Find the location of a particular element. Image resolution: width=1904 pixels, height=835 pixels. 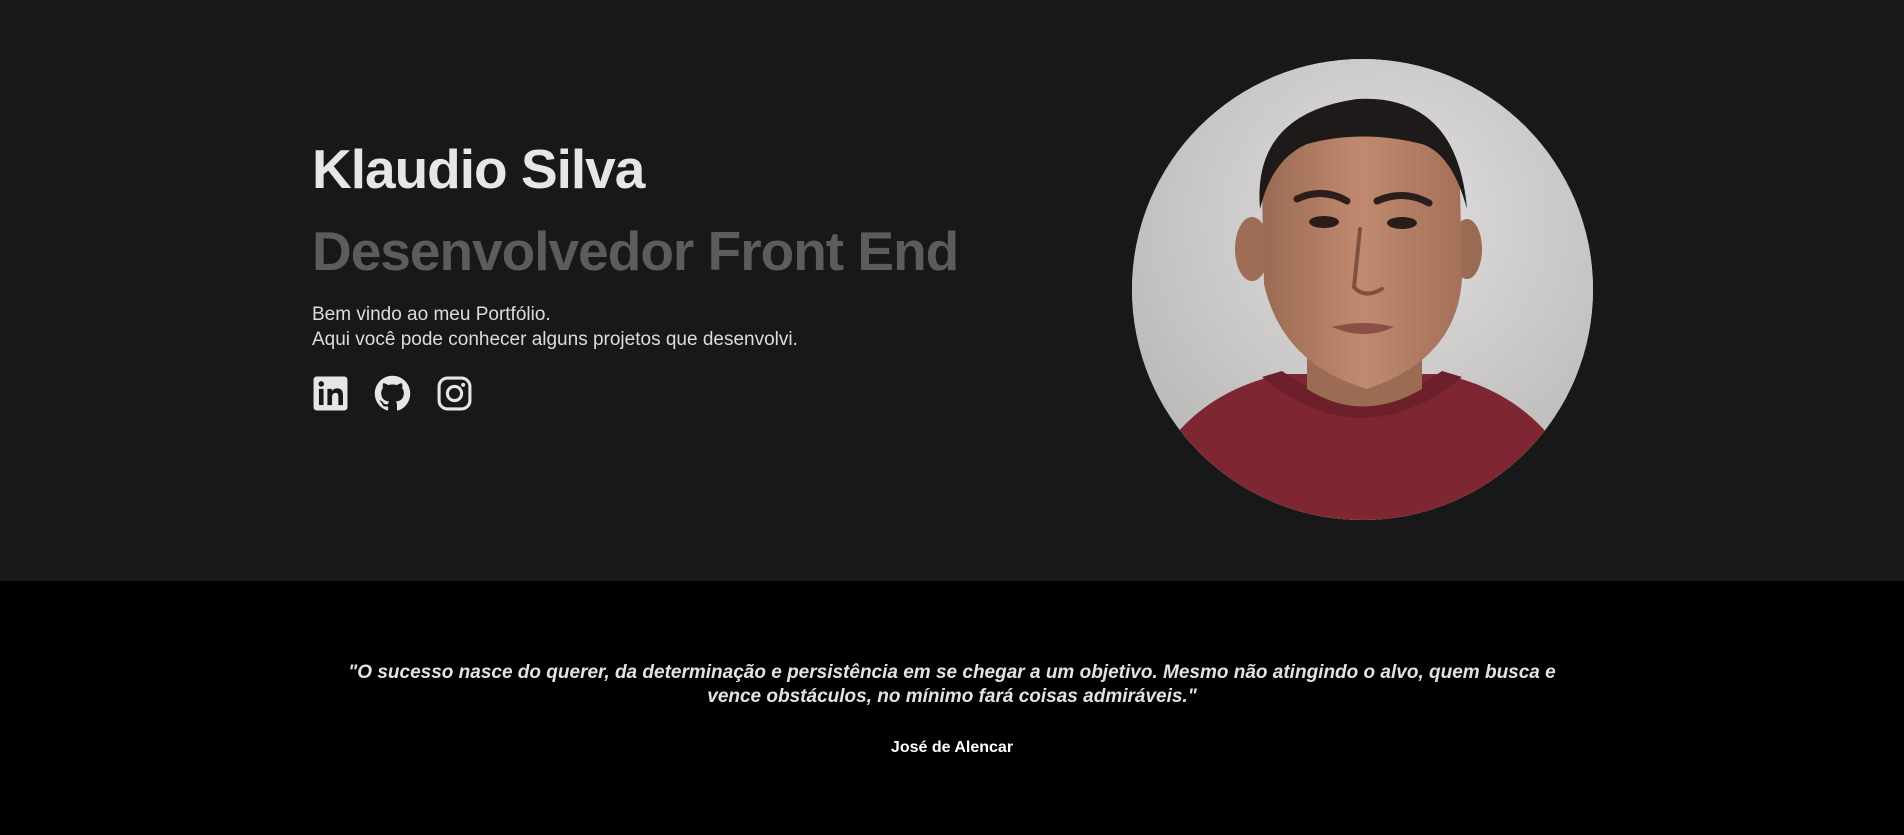

profile-photo is located at coordinates (1362, 289).